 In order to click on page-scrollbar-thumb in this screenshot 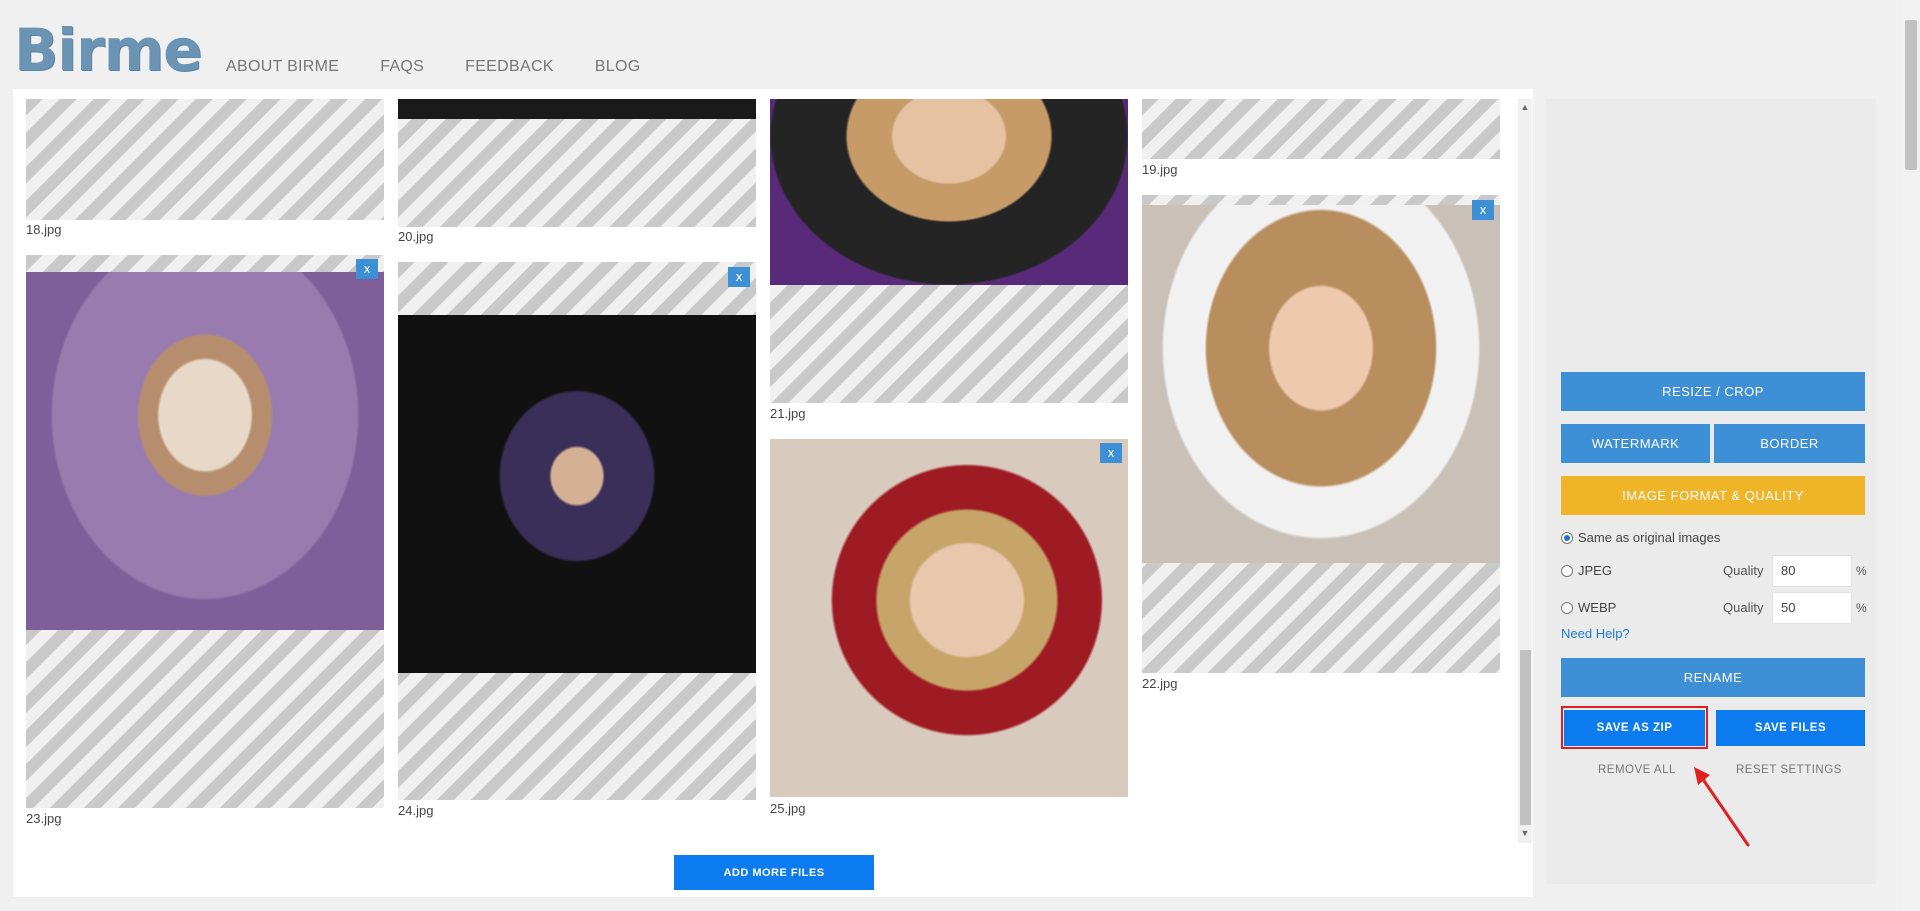, I will do `click(1911, 95)`.